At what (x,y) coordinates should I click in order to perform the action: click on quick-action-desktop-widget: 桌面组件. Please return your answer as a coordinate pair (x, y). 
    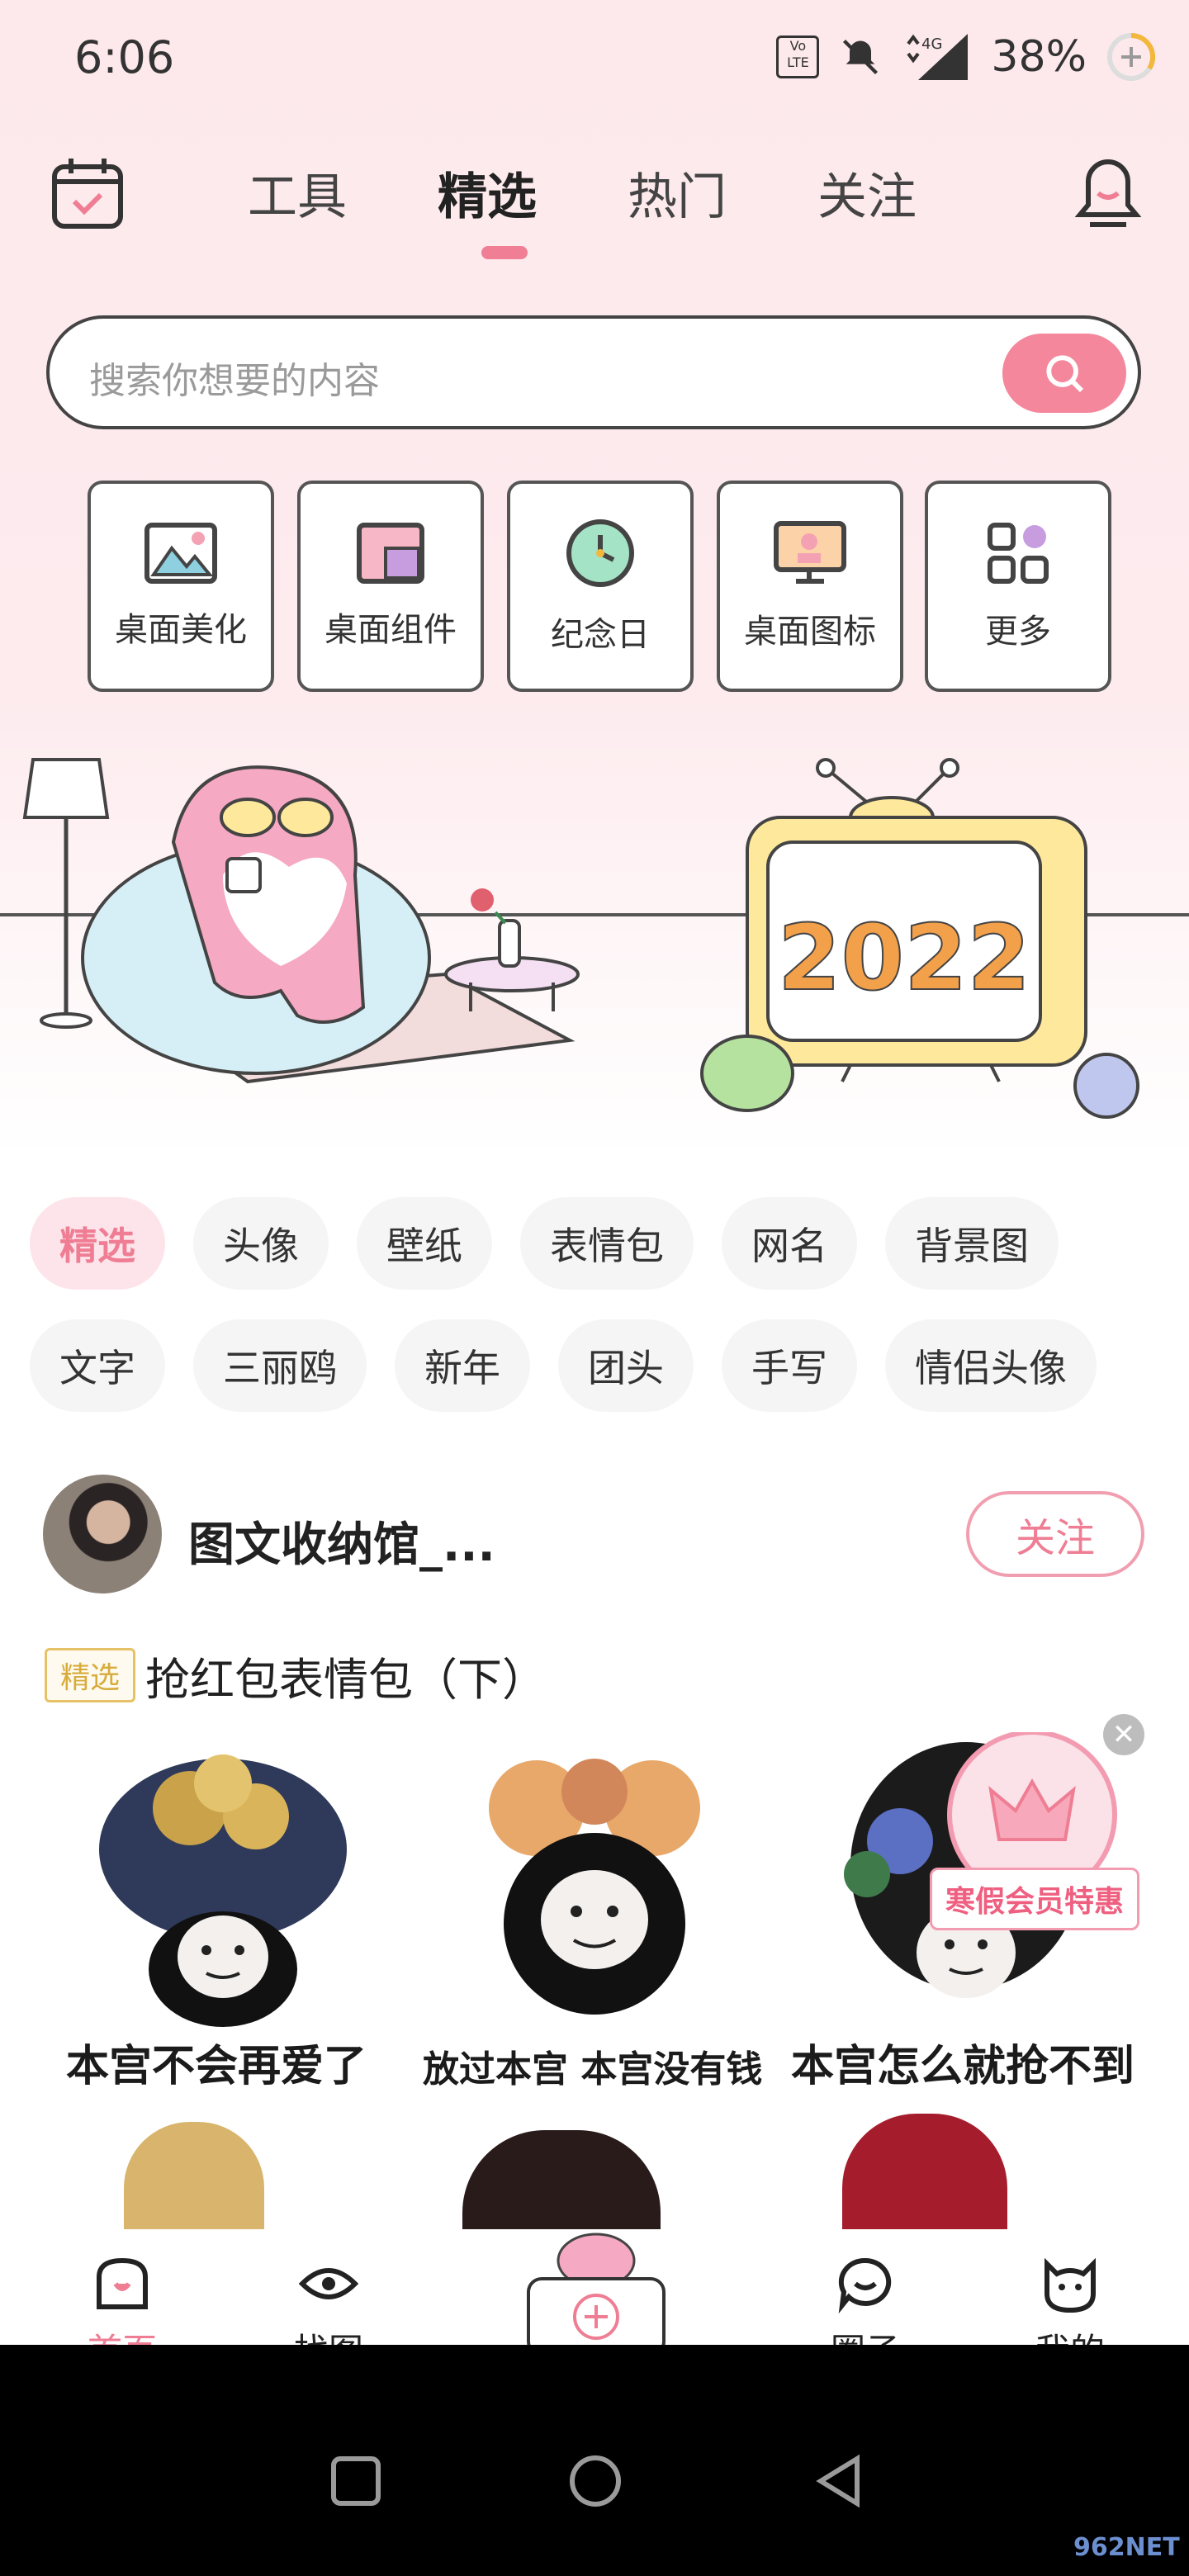
    Looking at the image, I should click on (390, 586).